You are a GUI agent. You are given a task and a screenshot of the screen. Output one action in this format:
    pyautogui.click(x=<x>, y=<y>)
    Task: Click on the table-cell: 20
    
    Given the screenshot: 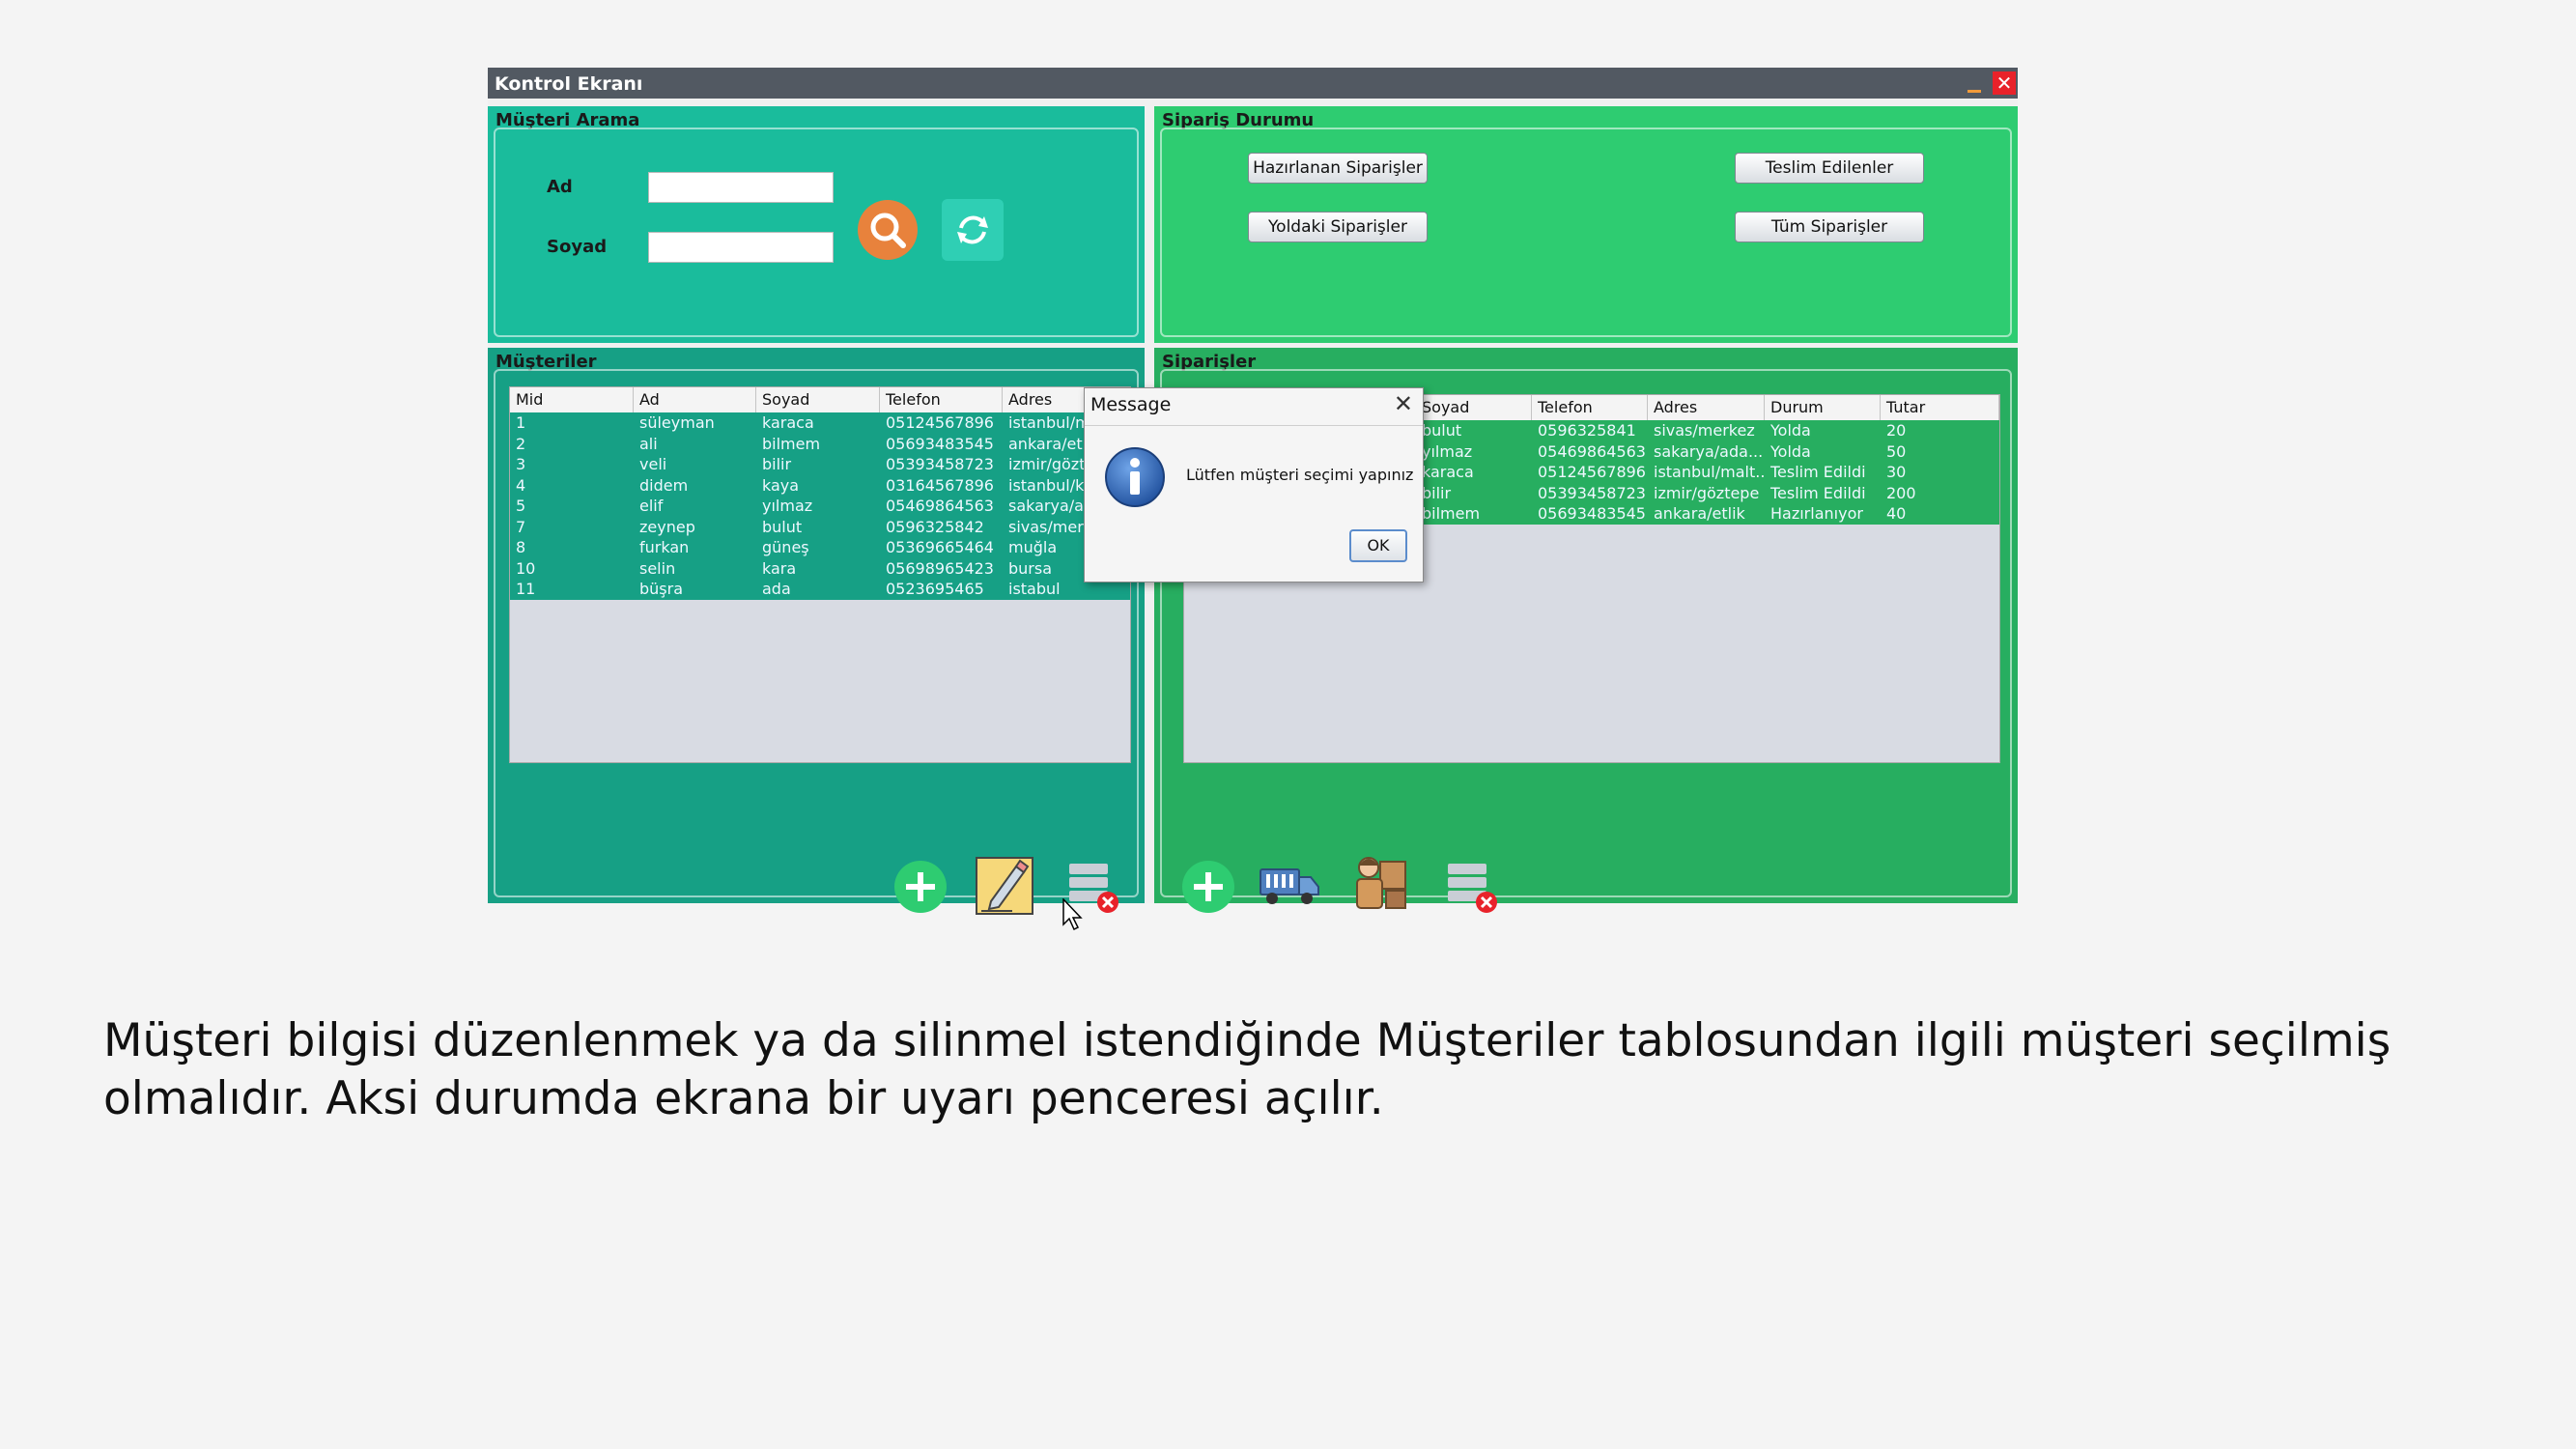 What is the action you would take?
    pyautogui.click(x=1896, y=430)
    